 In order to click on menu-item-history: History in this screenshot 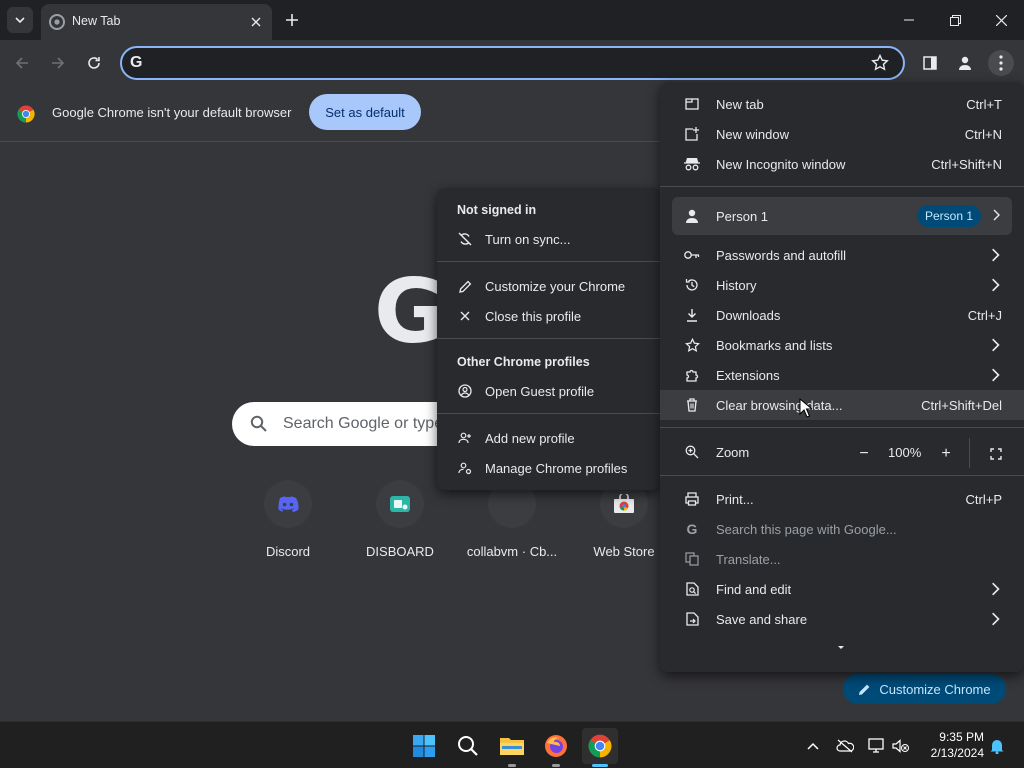, I will do `click(842, 285)`.